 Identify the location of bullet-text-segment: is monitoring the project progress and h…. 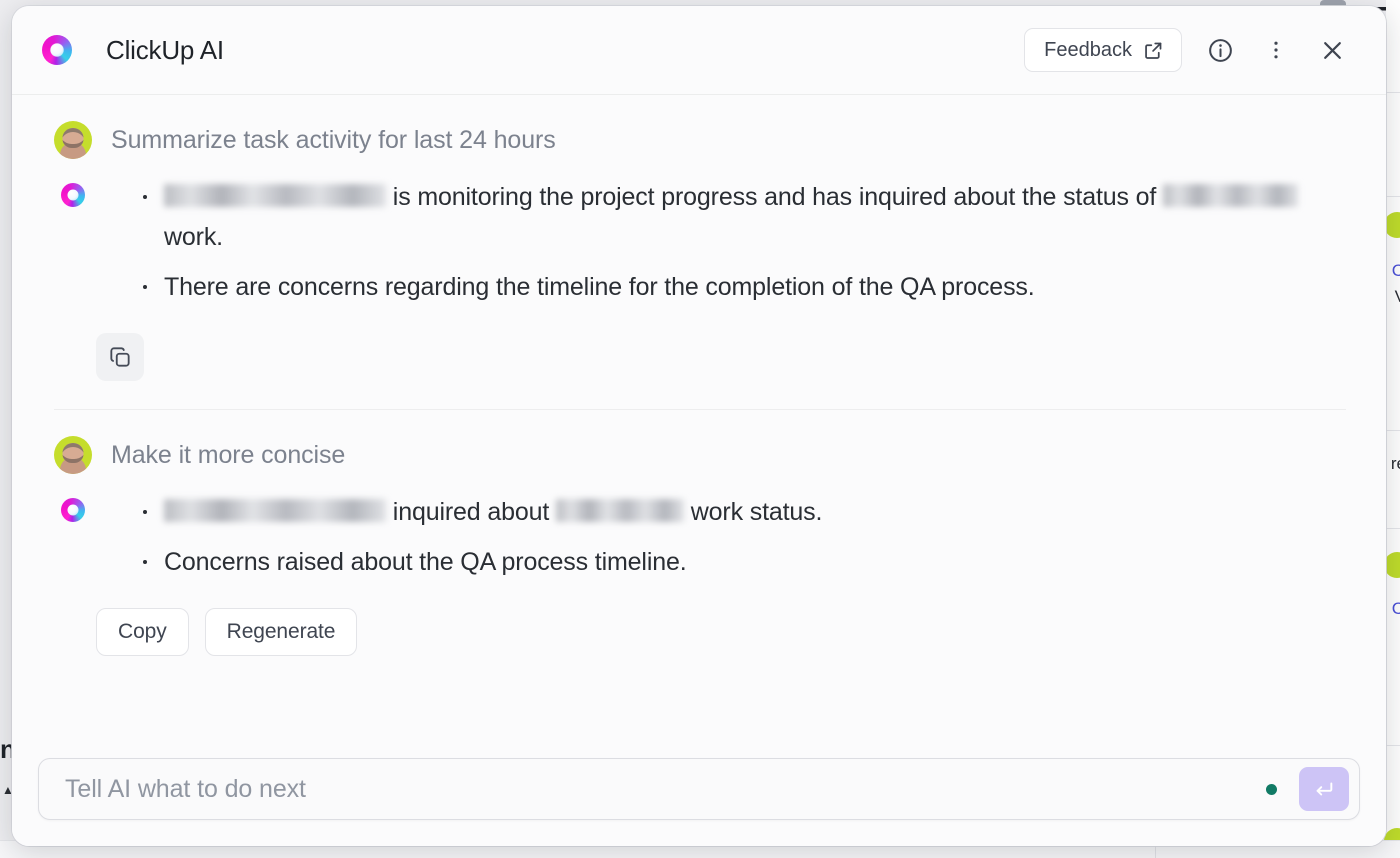
(775, 197).